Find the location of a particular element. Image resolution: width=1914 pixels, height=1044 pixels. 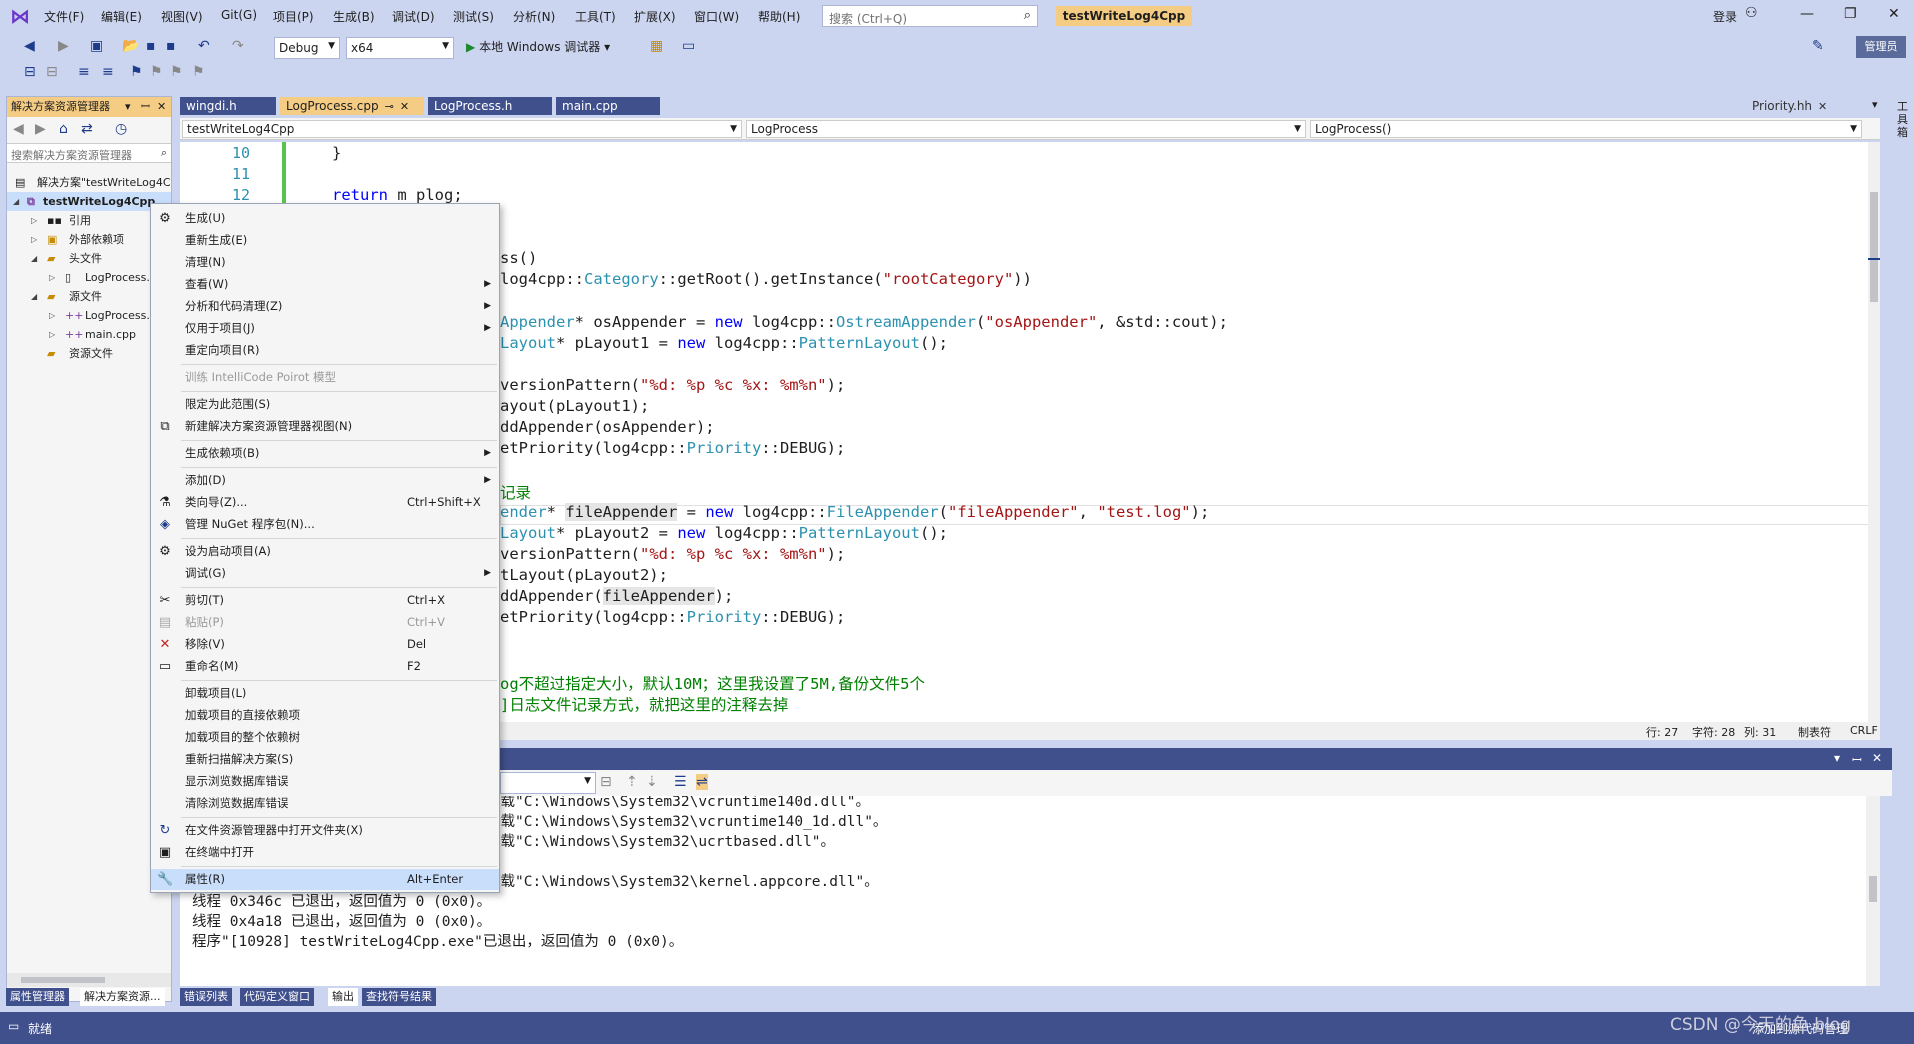

tab-code-definition: 代码定义窗口 is located at coordinates (277, 997).